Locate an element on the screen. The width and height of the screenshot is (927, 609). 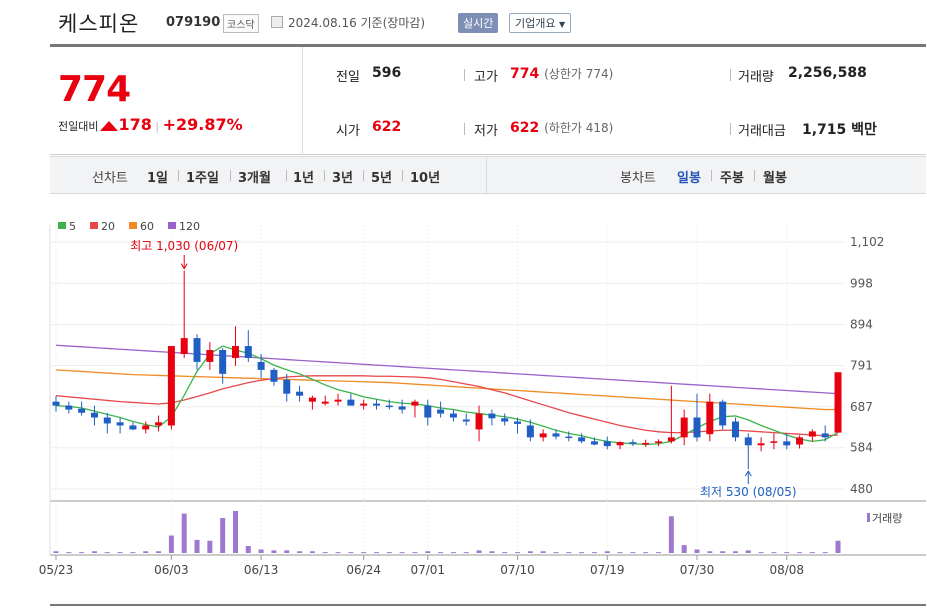
volume-label: 거래량 is located at coordinates (756, 77).